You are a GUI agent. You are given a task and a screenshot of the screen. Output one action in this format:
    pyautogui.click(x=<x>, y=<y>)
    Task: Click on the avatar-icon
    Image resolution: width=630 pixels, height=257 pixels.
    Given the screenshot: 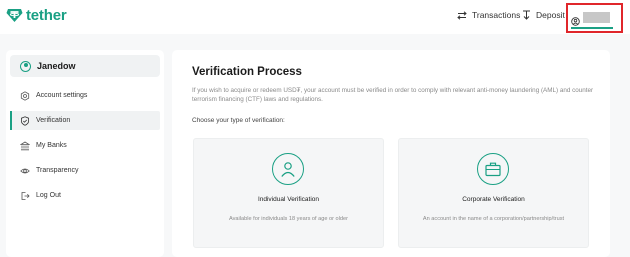 What is the action you would take?
    pyautogui.click(x=25, y=66)
    